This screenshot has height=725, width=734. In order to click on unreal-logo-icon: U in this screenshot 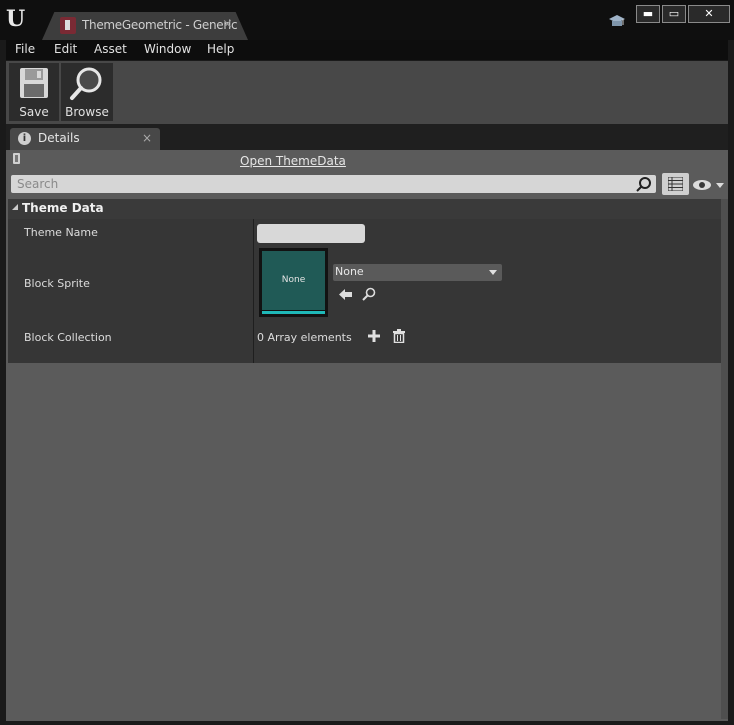, I will do `click(16, 19)`.